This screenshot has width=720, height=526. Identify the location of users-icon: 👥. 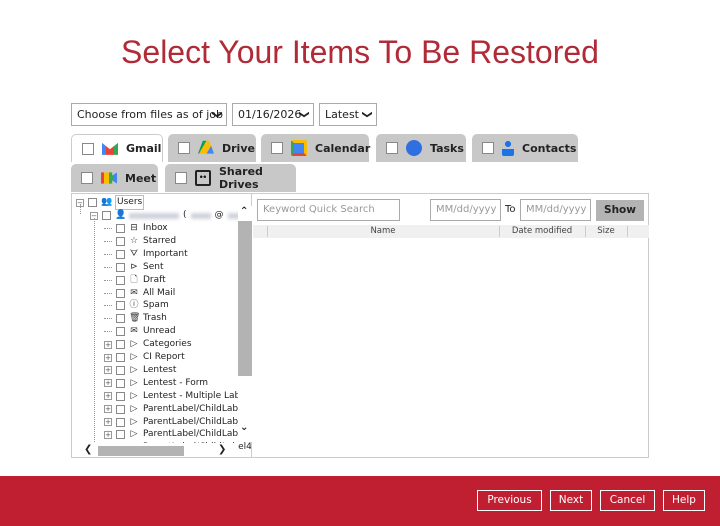
(107, 202).